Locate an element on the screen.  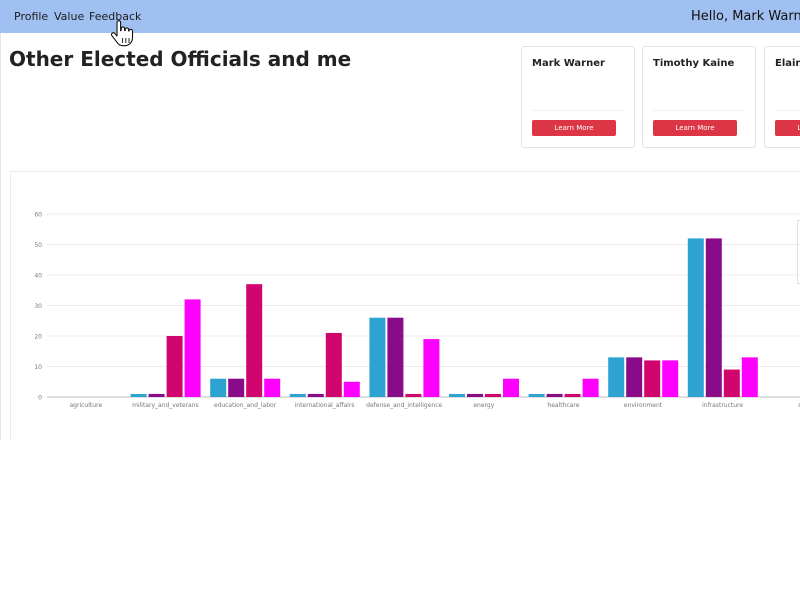
y-tick-label: 40 is located at coordinates (38, 276).